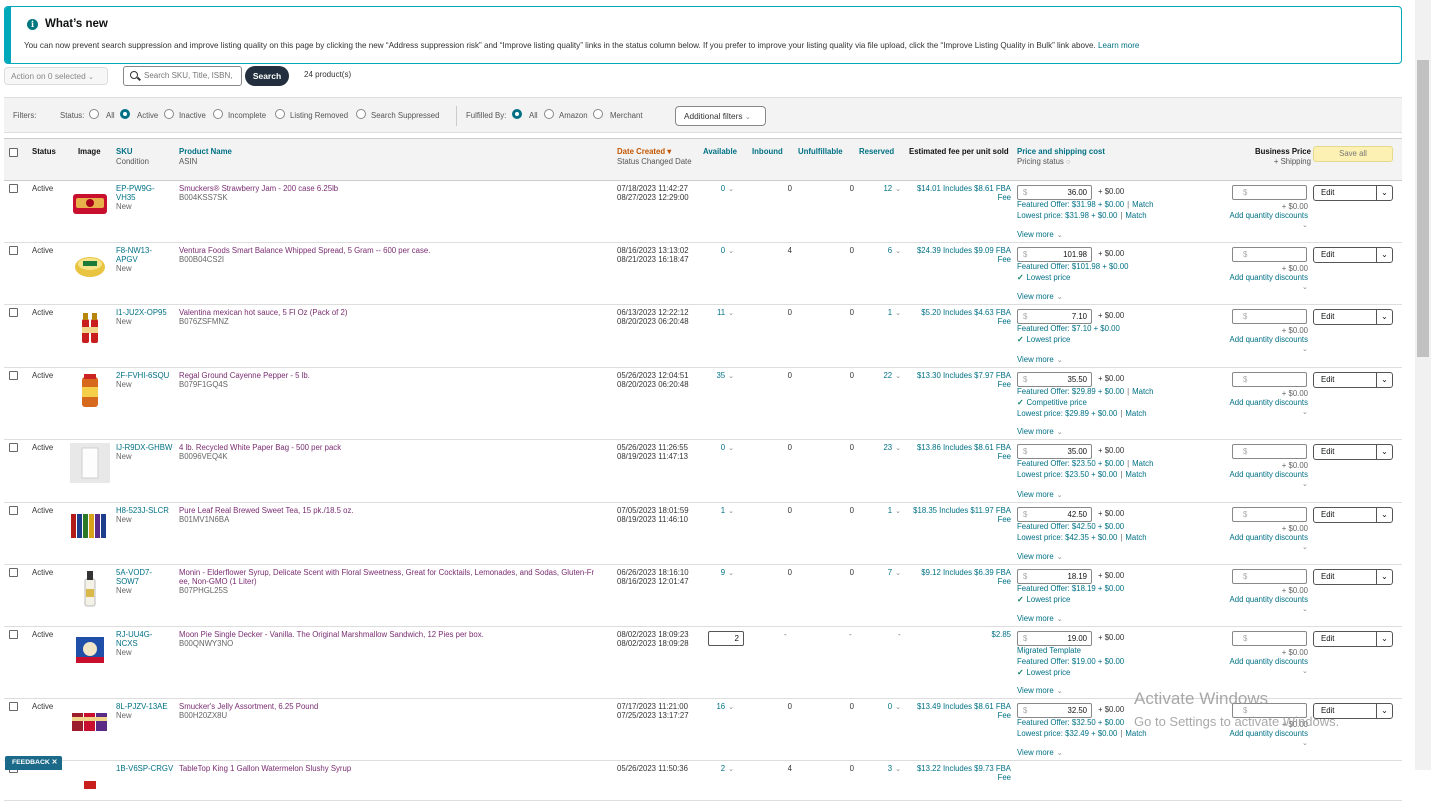 This screenshot has height=804, width=1431. Describe the element at coordinates (144, 452) in the screenshot. I see `row-sku: IJ-R9DX-GHBW New` at that location.